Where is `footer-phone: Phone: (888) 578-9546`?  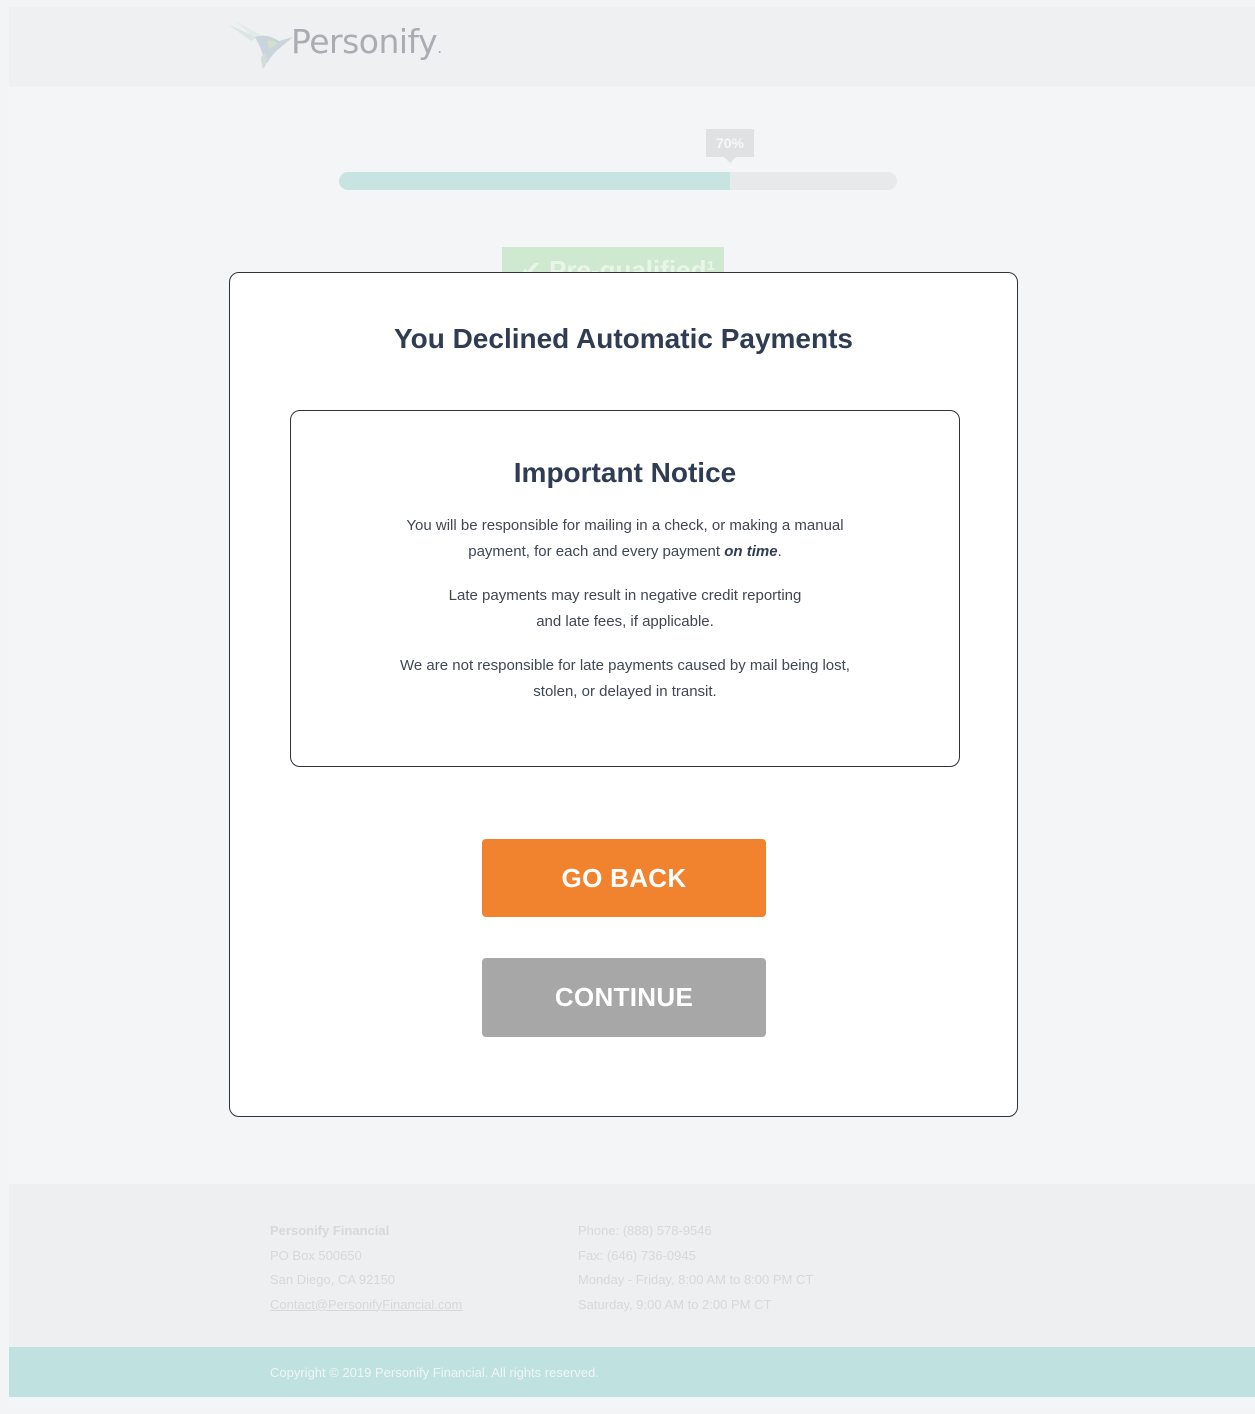 footer-phone: Phone: (888) 578-9546 is located at coordinates (645, 1230).